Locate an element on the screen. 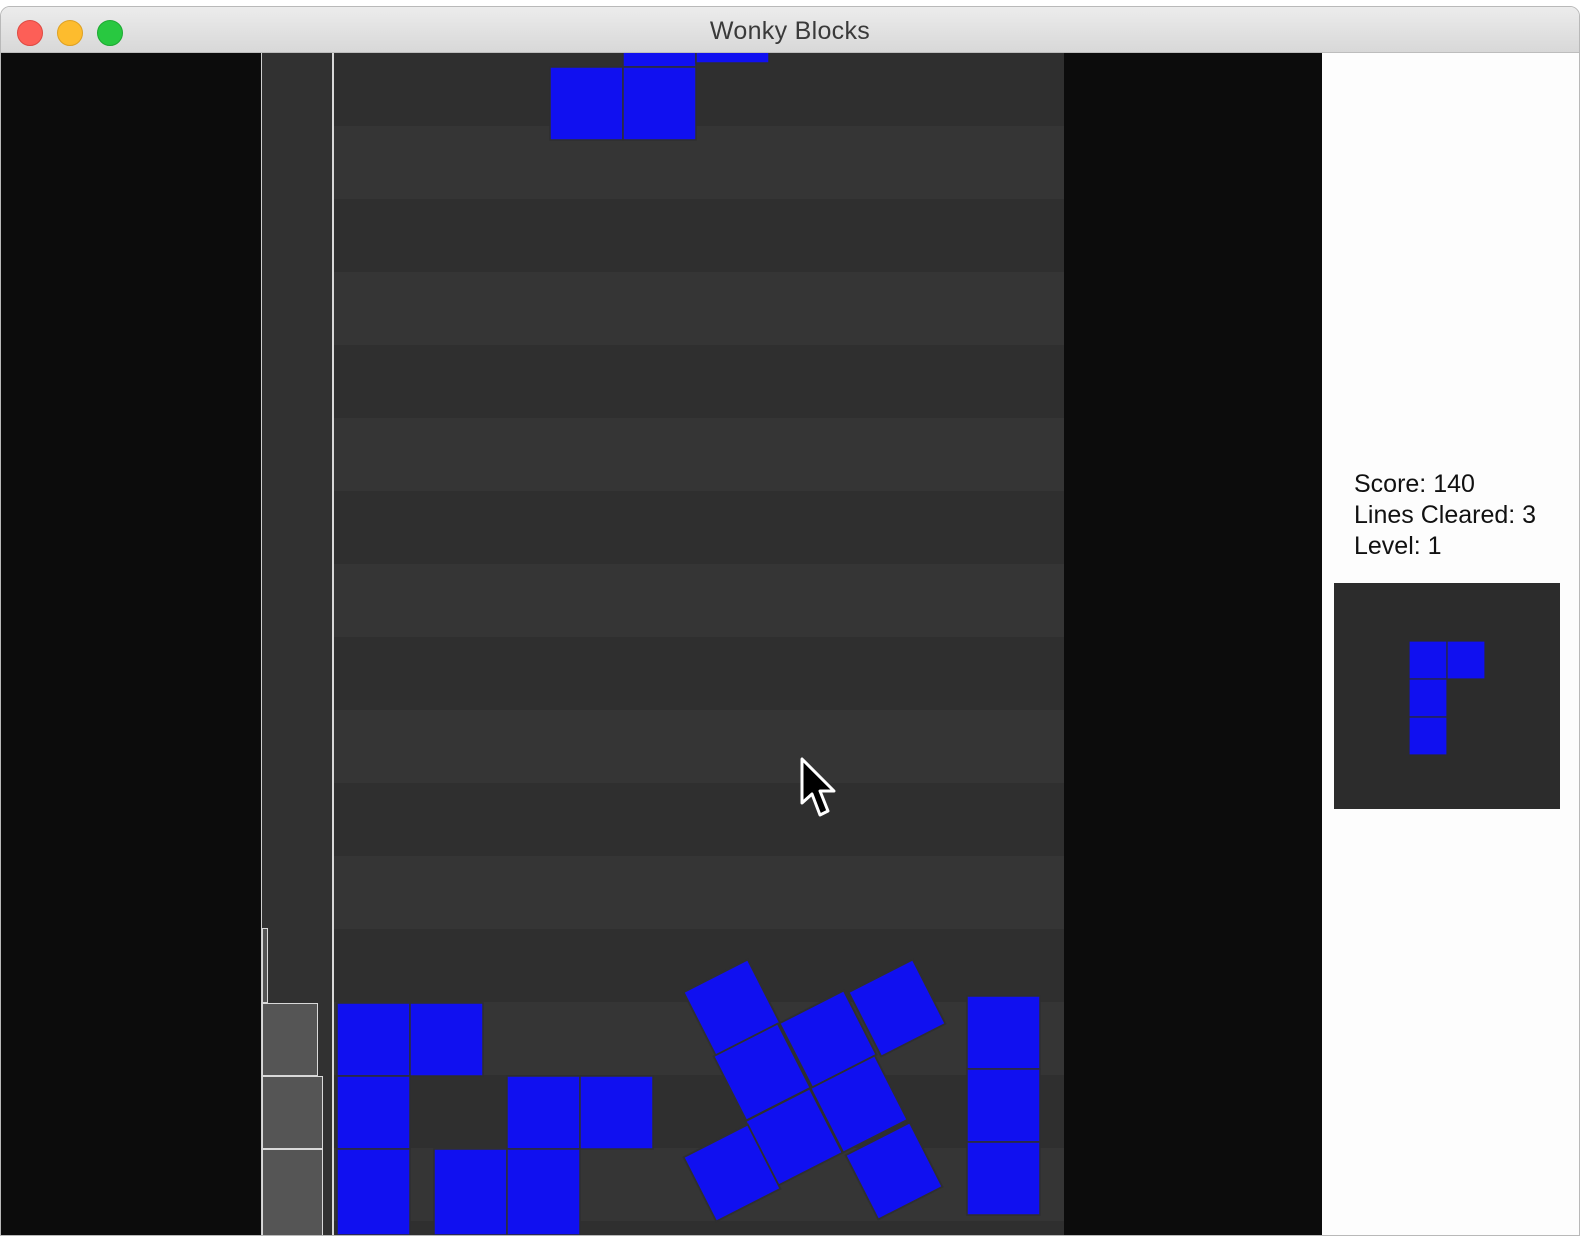 The image size is (1588, 1236). score-text: Score: 140 is located at coordinates (1414, 484).